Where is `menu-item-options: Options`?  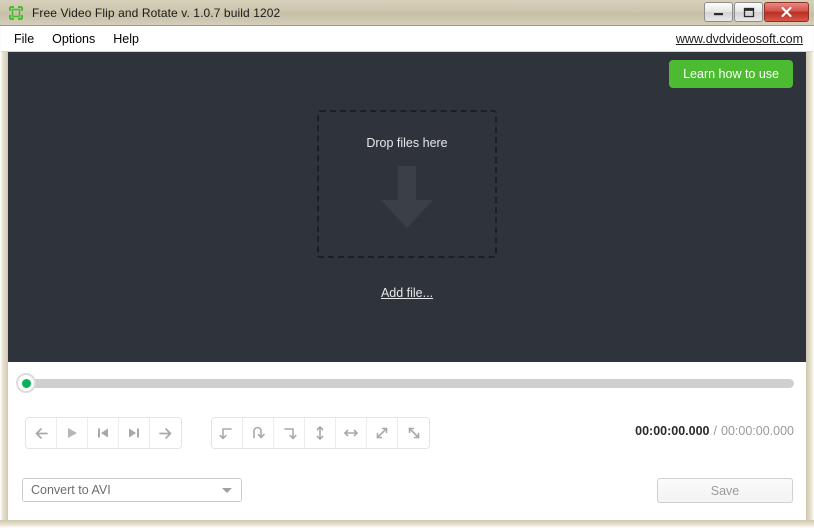 menu-item-options: Options is located at coordinates (73, 39).